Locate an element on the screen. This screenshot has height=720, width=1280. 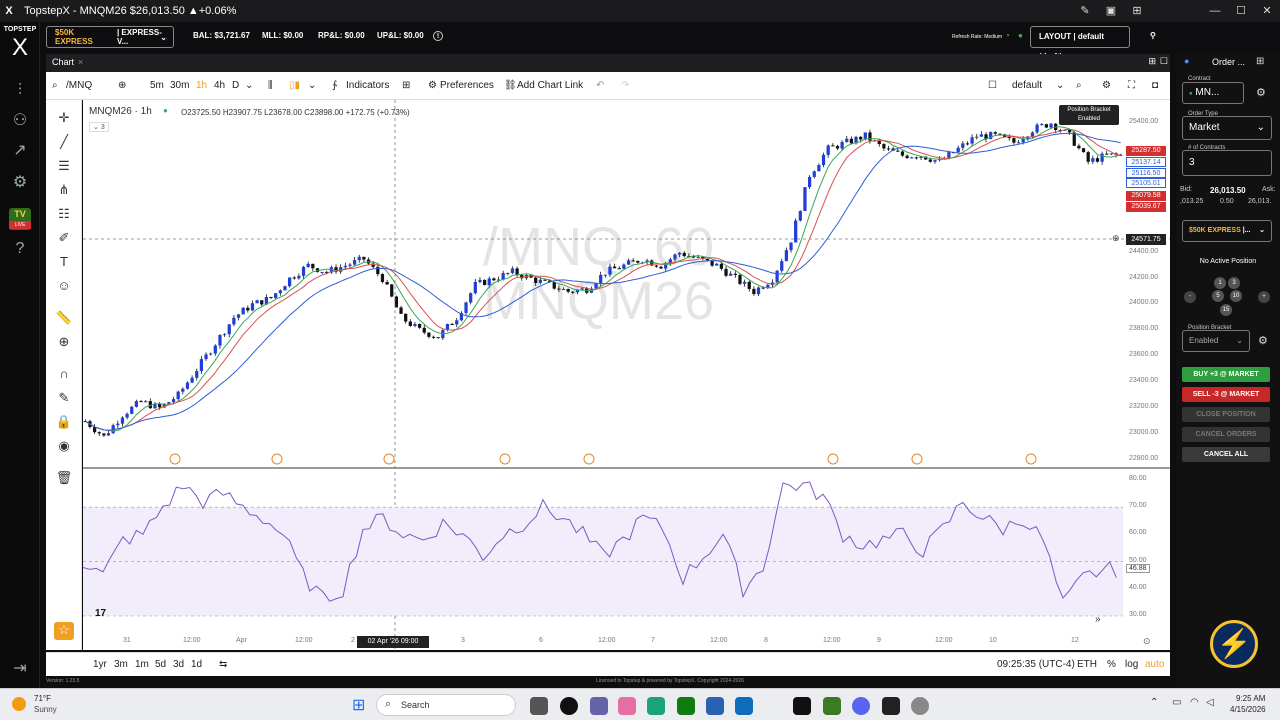
interval-5m: 5m is located at coordinates (157, 85).